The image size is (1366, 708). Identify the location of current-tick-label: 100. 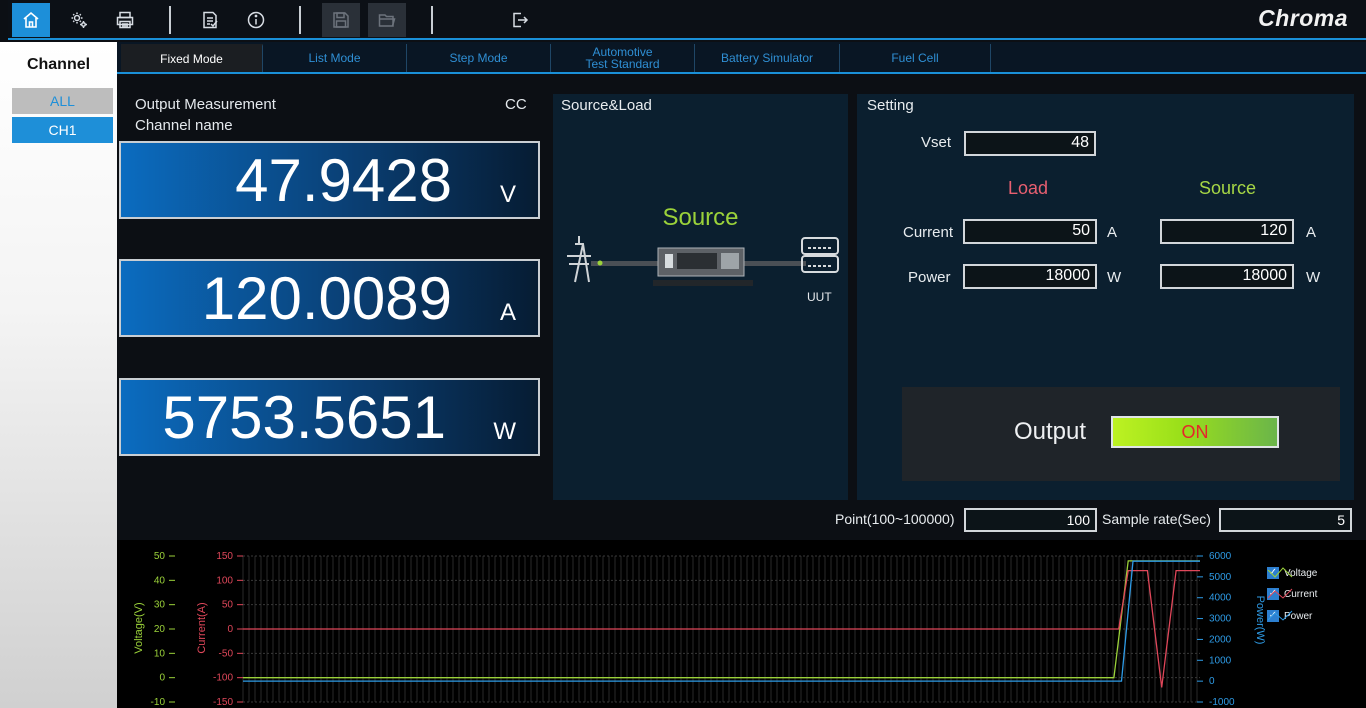
(224, 580).